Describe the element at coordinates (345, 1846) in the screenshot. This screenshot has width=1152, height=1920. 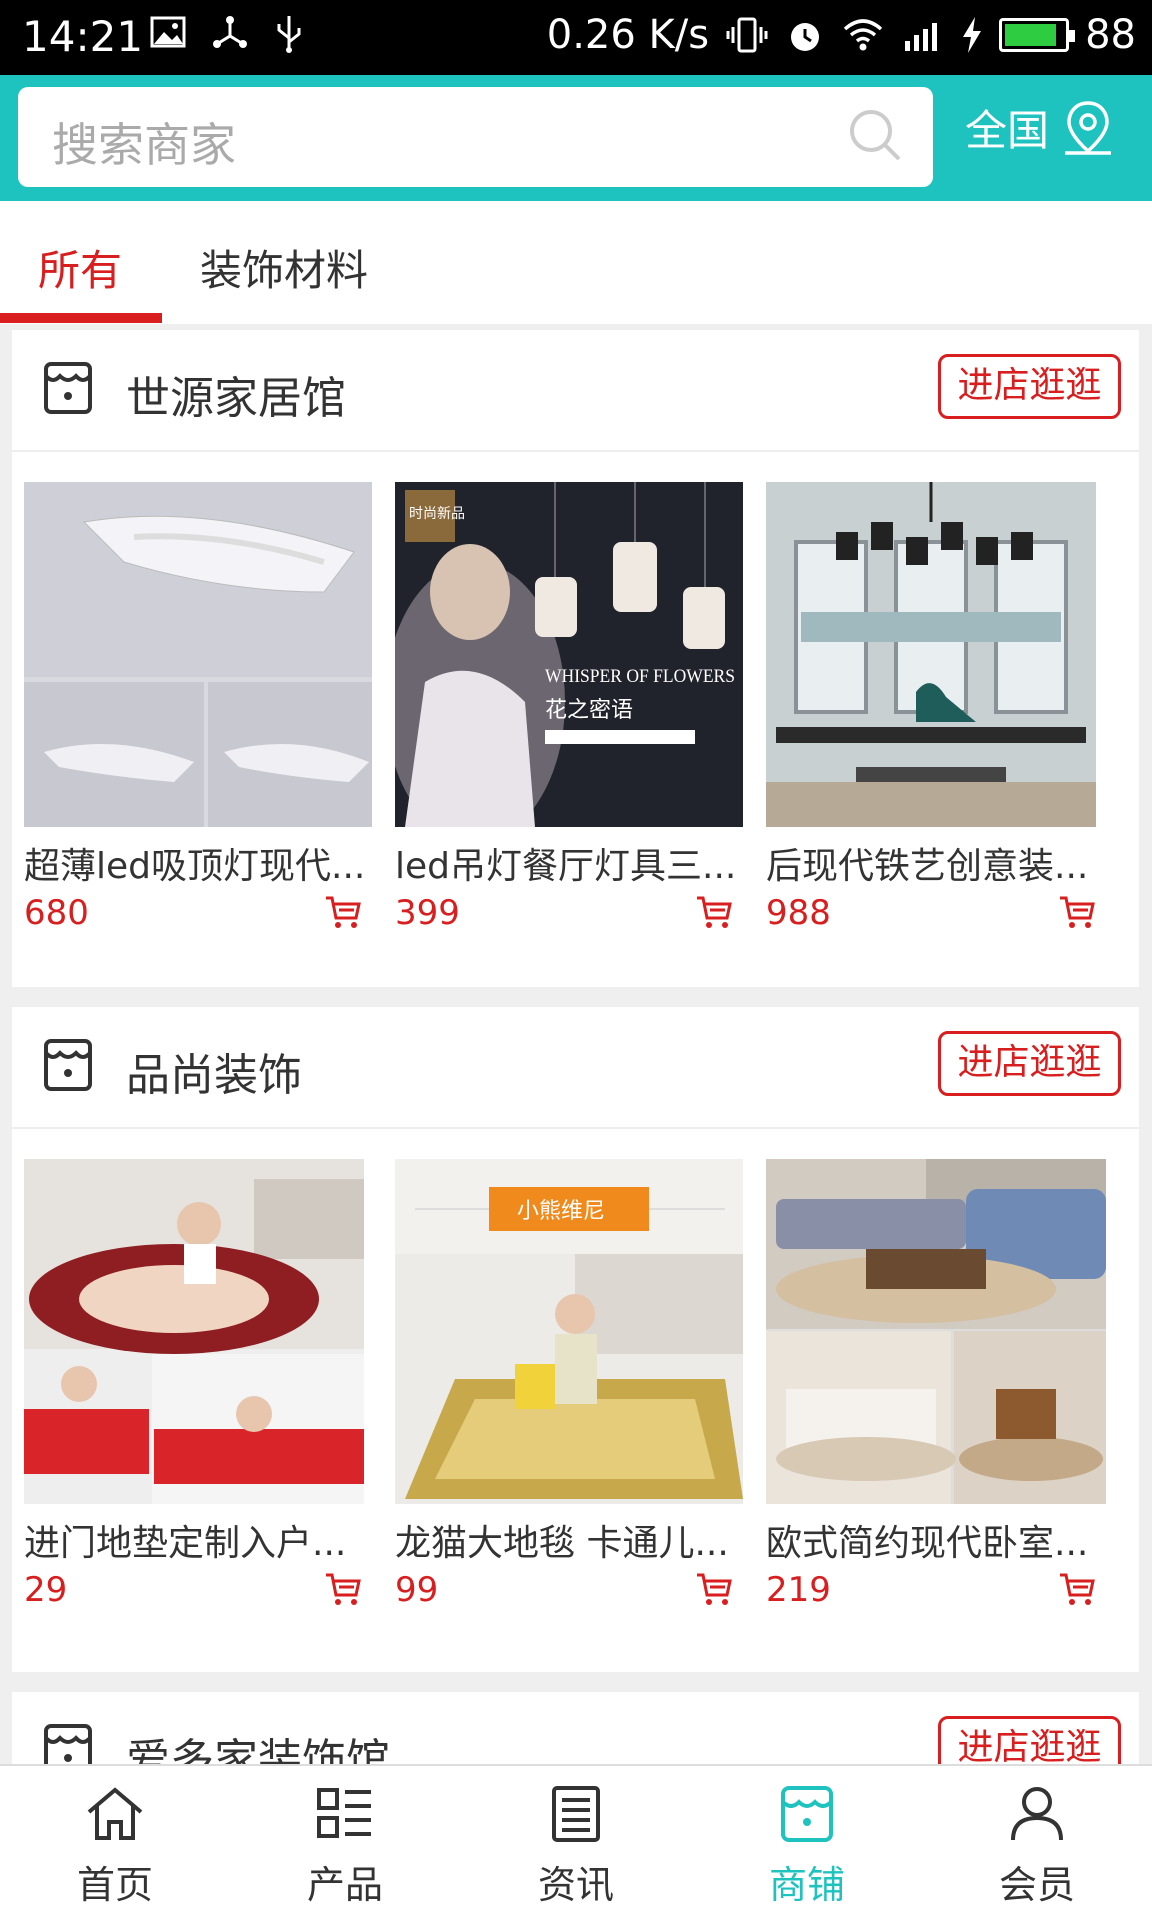
I see `nav-products: 产品` at that location.